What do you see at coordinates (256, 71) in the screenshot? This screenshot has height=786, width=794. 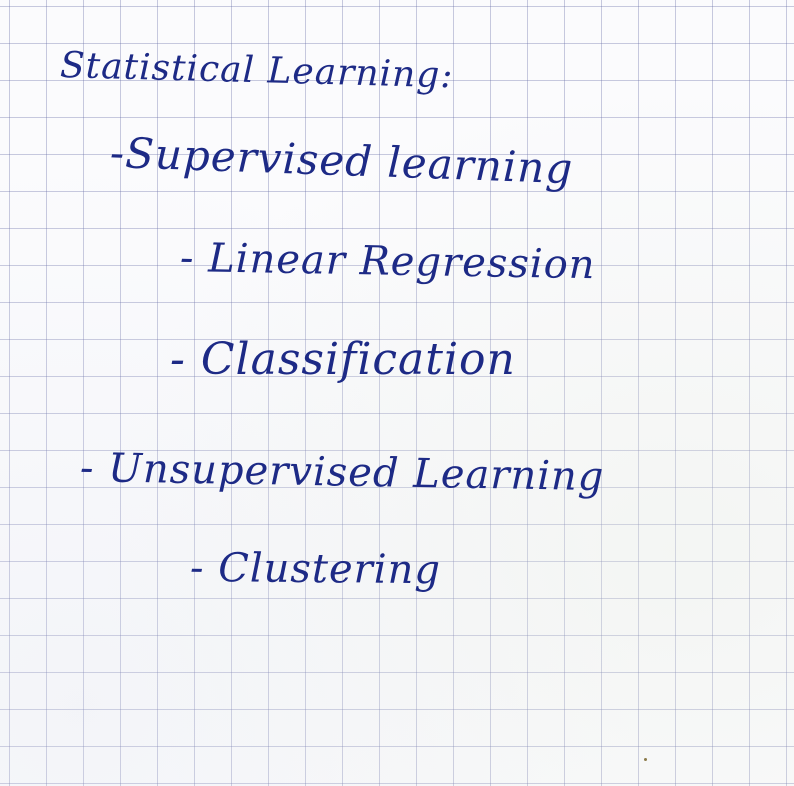 I see `notes-title: Statistical Learning:` at bounding box center [256, 71].